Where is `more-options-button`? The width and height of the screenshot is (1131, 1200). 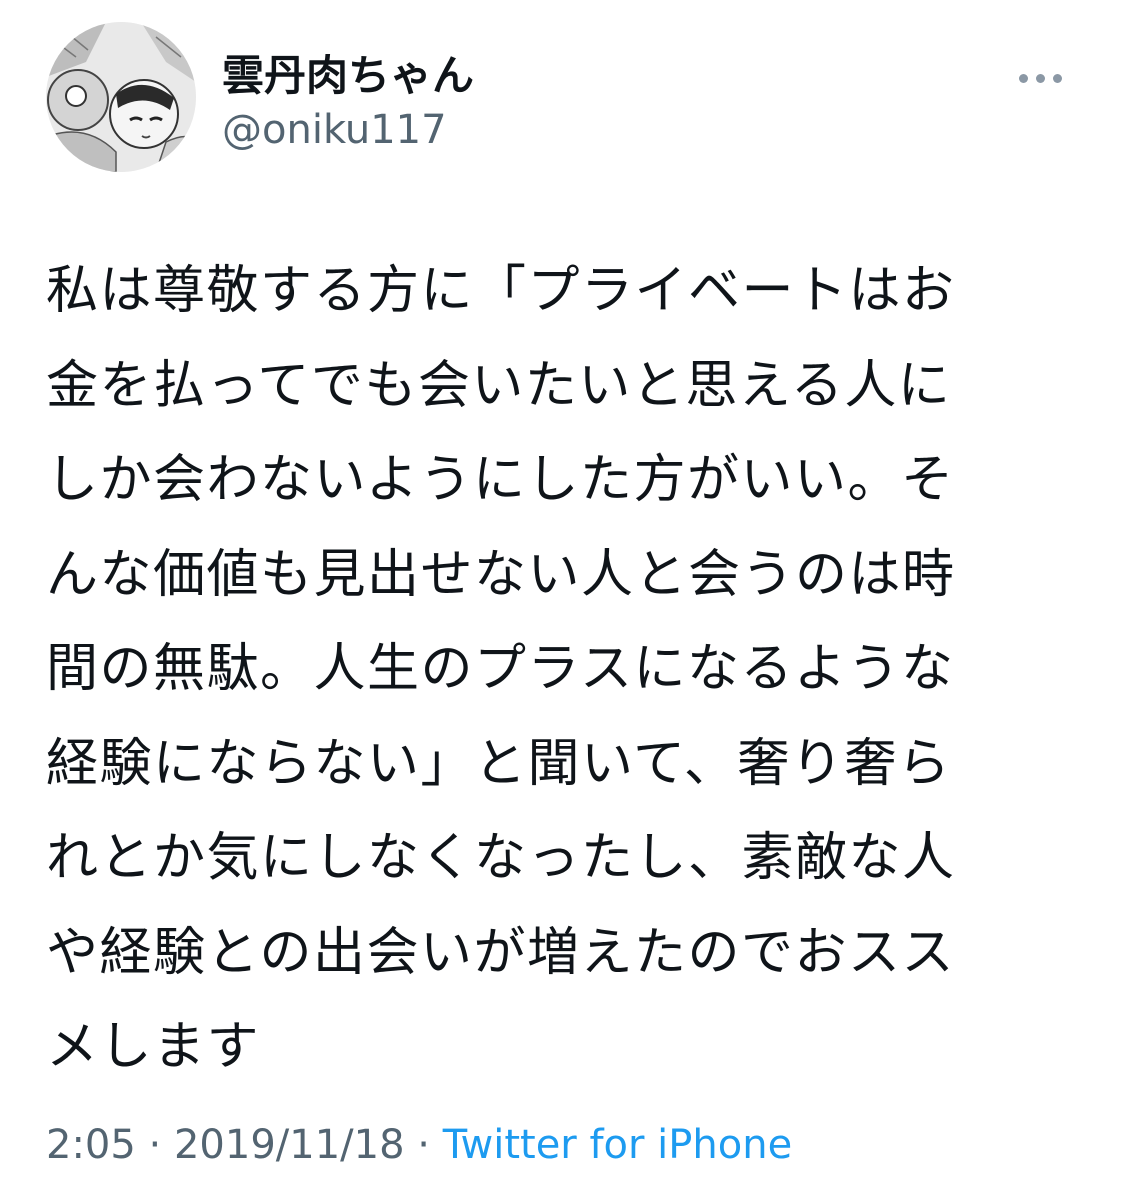
more-options-button is located at coordinates (1040, 78).